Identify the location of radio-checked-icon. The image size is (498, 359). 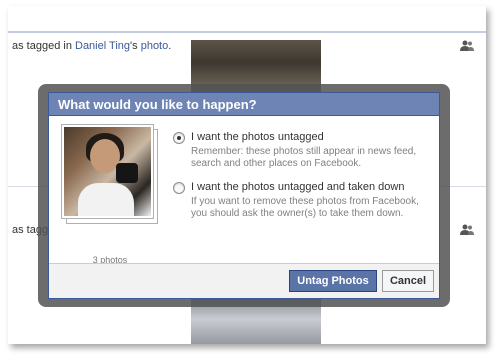
(179, 138).